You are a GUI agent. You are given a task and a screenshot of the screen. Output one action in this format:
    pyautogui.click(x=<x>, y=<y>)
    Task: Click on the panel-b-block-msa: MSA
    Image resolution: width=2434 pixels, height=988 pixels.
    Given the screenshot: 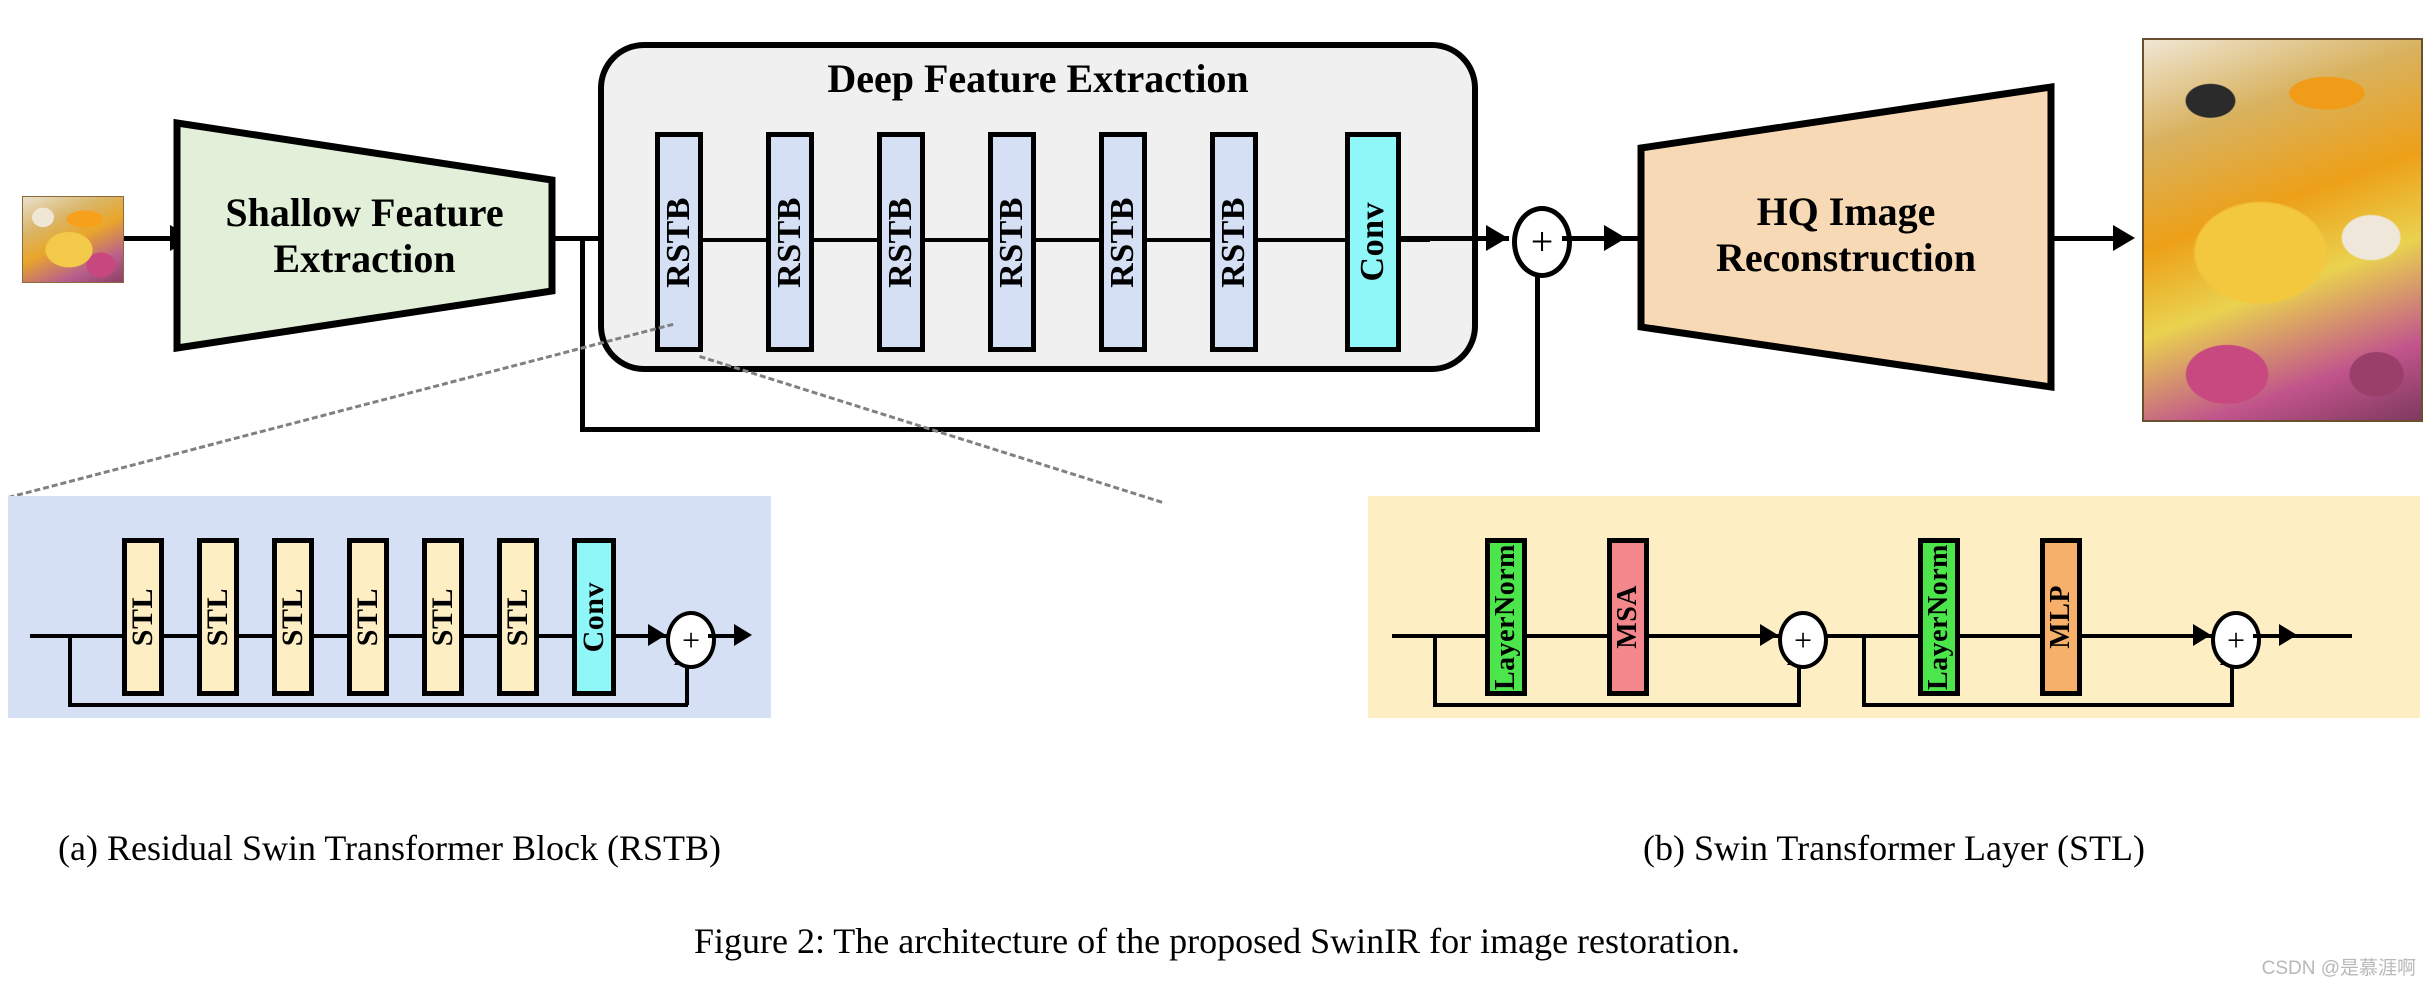 What is the action you would take?
    pyautogui.click(x=1628, y=617)
    